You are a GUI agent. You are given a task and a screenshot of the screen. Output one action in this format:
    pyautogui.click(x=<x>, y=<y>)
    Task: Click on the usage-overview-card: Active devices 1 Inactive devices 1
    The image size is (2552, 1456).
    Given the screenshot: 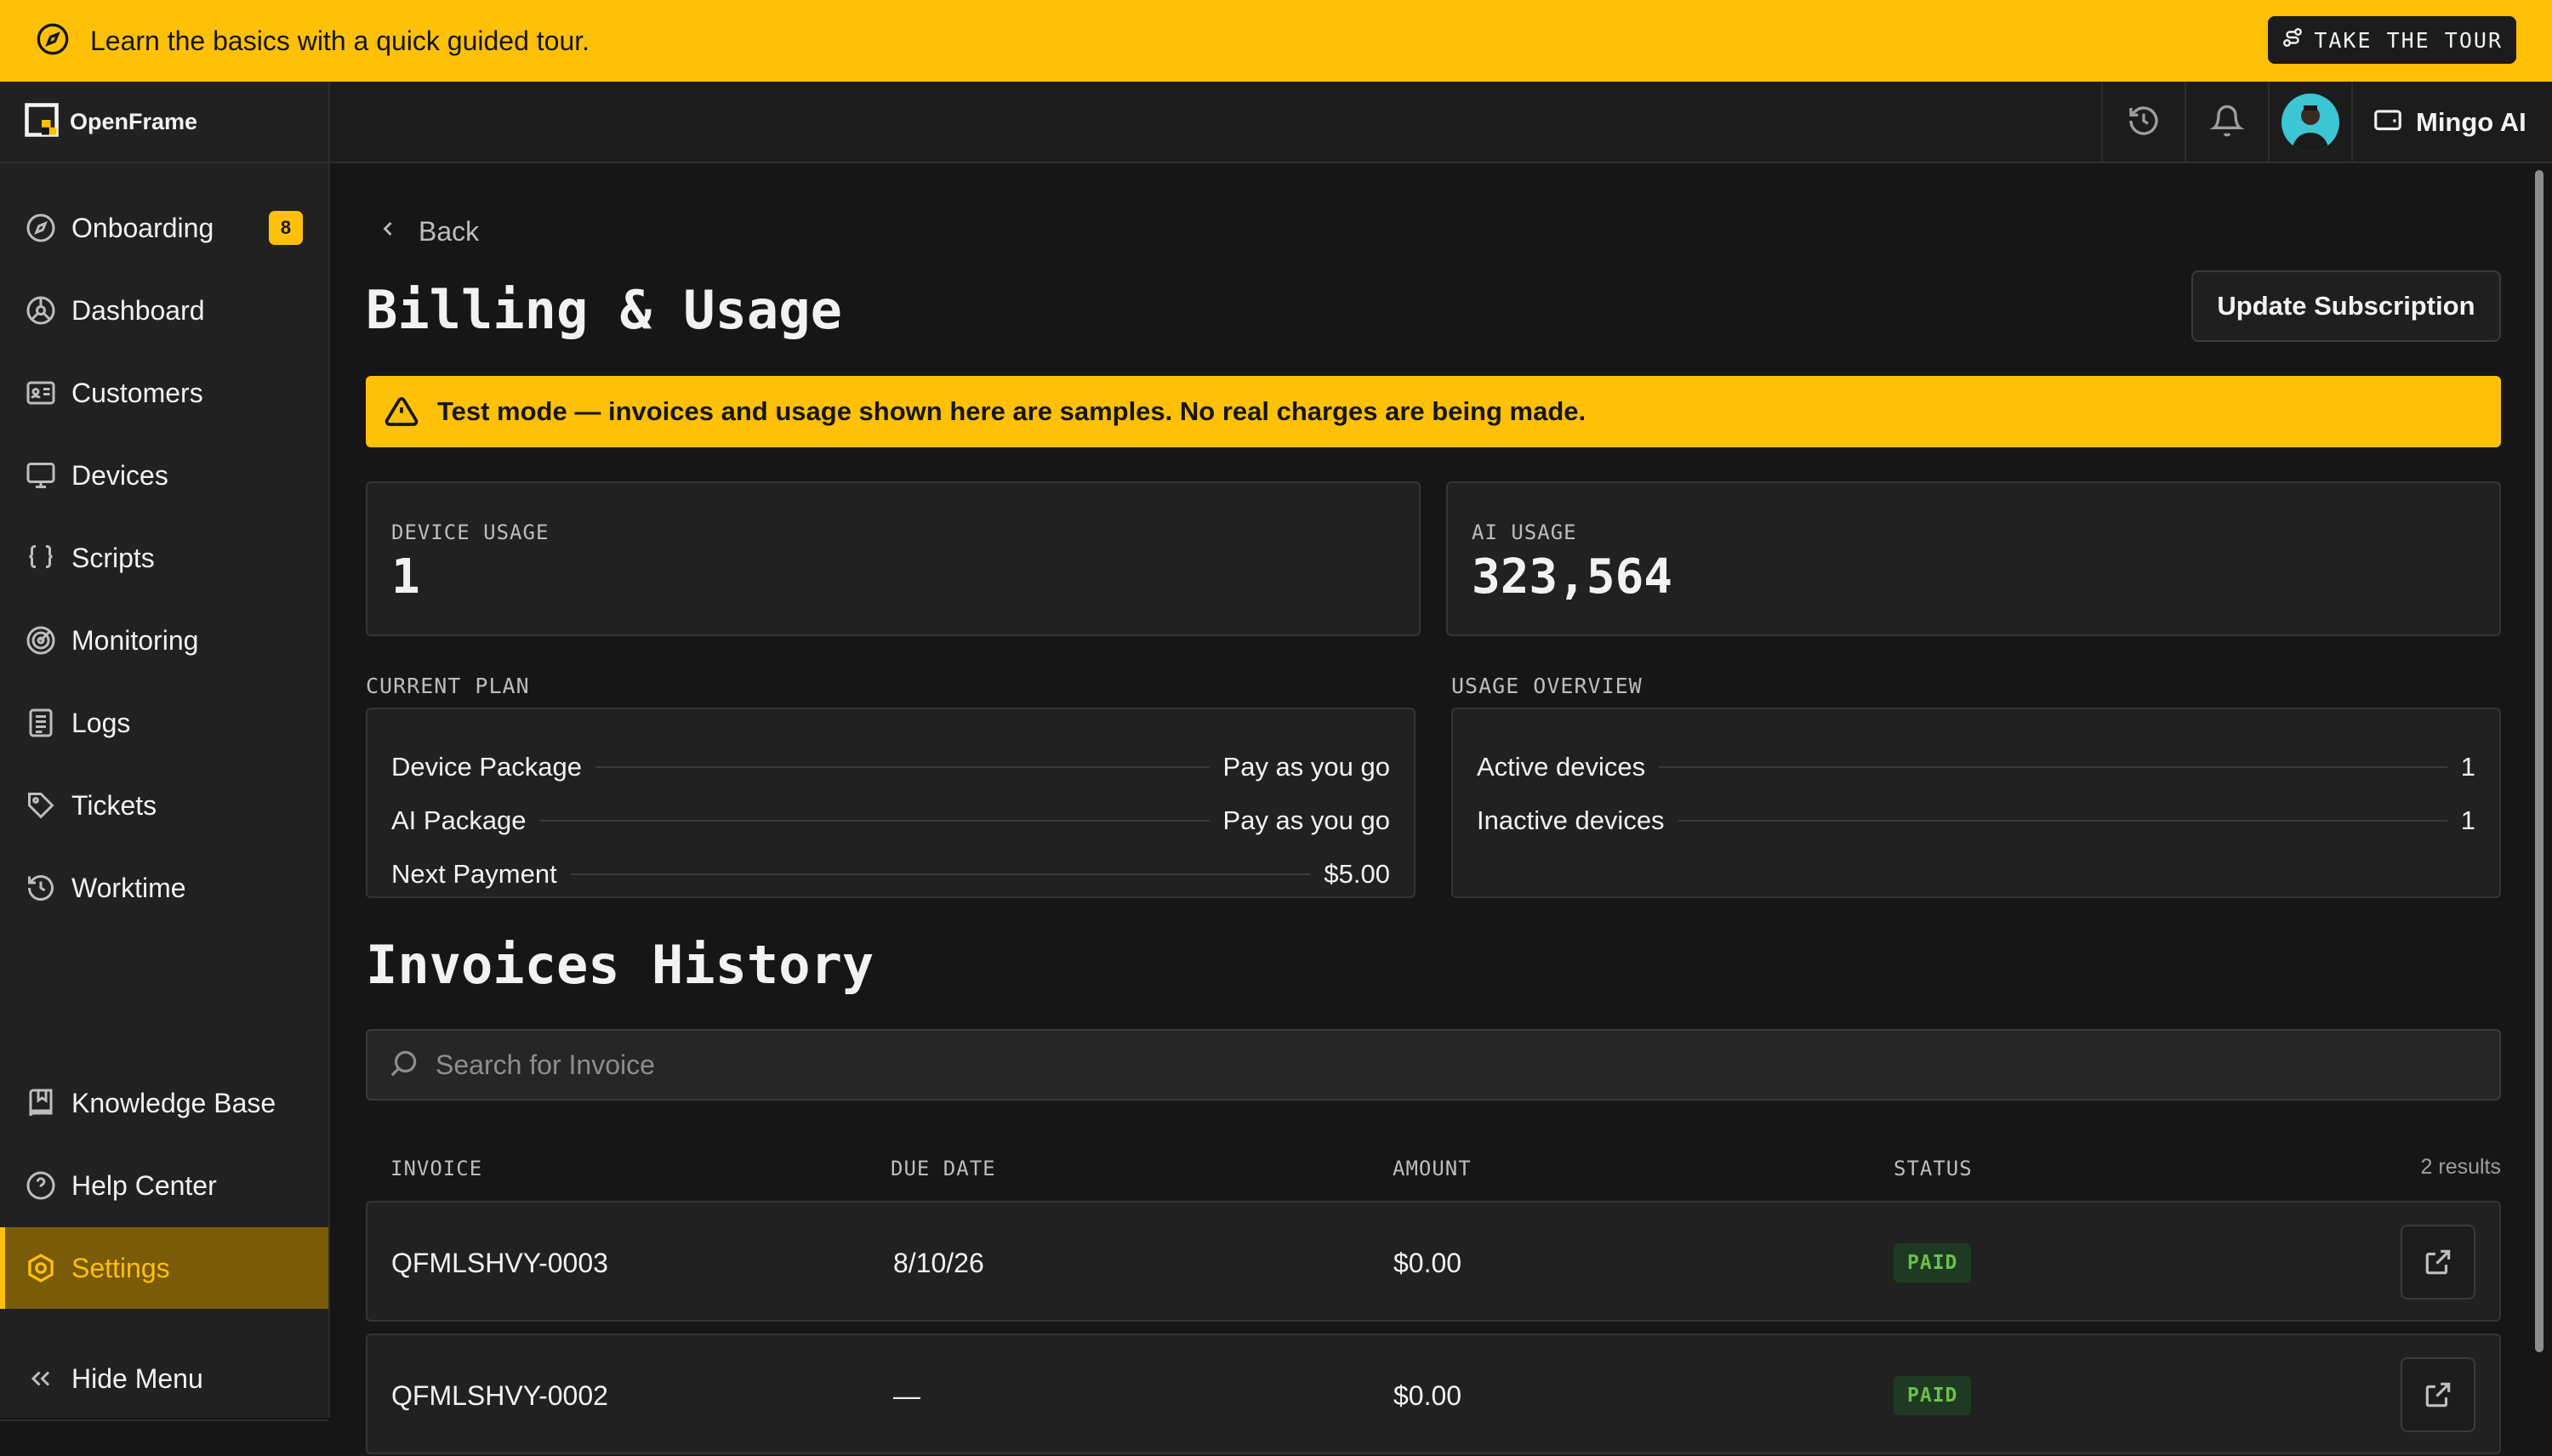 What is the action you would take?
    pyautogui.click(x=1976, y=803)
    